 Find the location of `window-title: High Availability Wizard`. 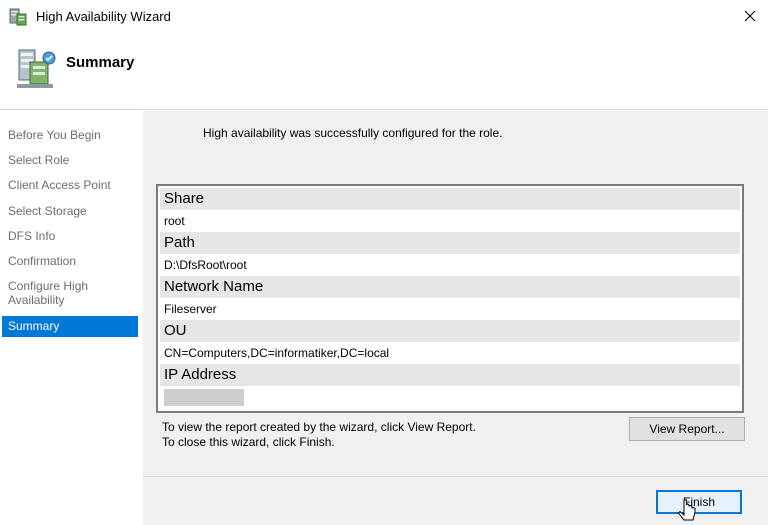

window-title: High Availability Wizard is located at coordinates (103, 16).